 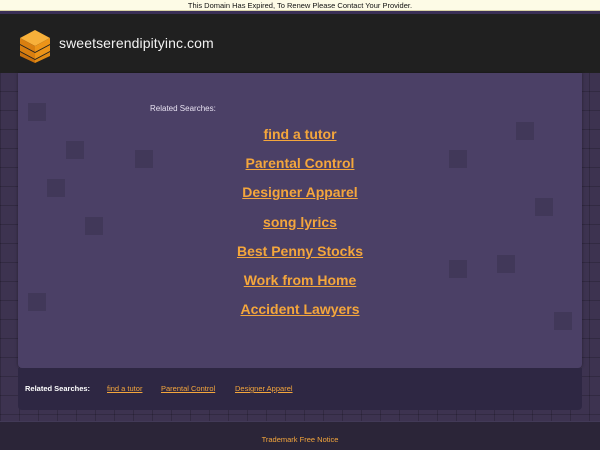 What do you see at coordinates (264, 388) in the screenshot?
I see `footer-link-designer-apparel: Designer Apparel` at bounding box center [264, 388].